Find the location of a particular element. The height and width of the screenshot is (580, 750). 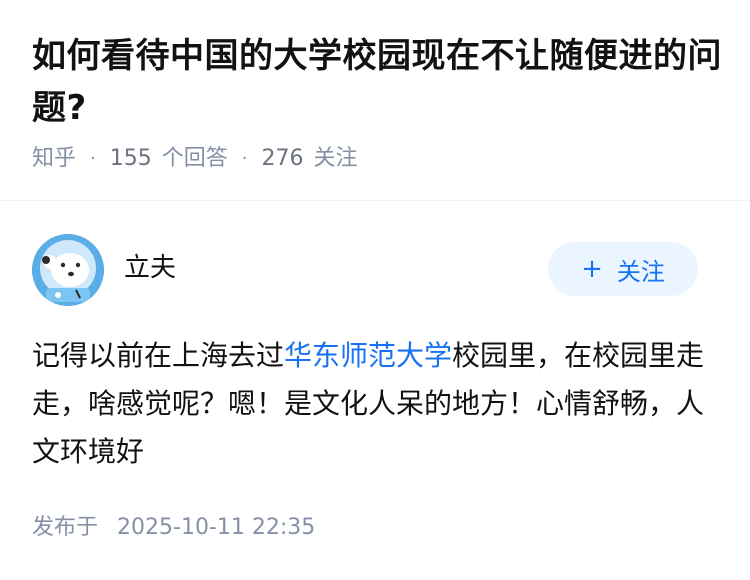

answer-count-label: 个回答 is located at coordinates (194, 158).